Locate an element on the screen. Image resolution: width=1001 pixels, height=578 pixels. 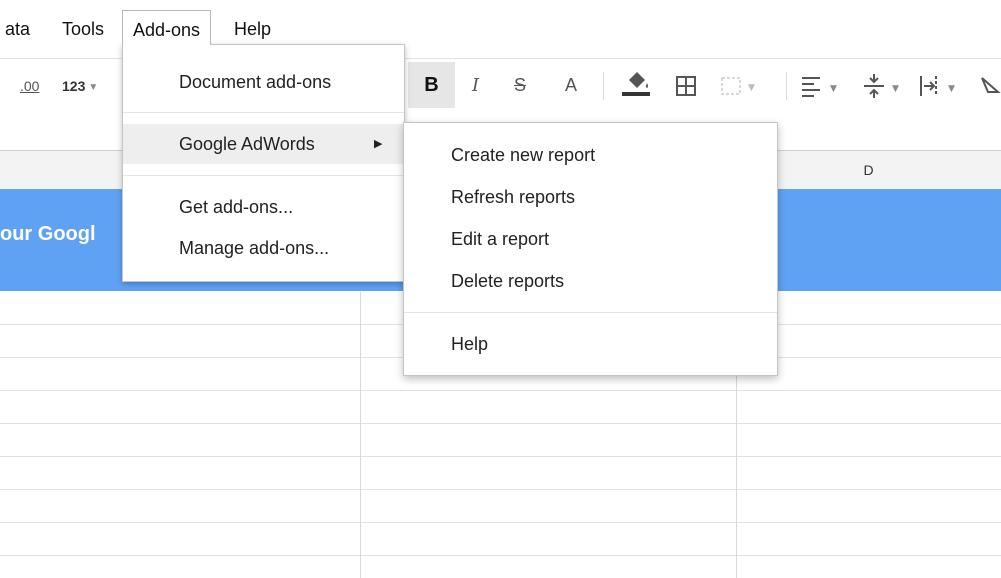
chevron-down-icon: ▼ is located at coordinates (93, 87).